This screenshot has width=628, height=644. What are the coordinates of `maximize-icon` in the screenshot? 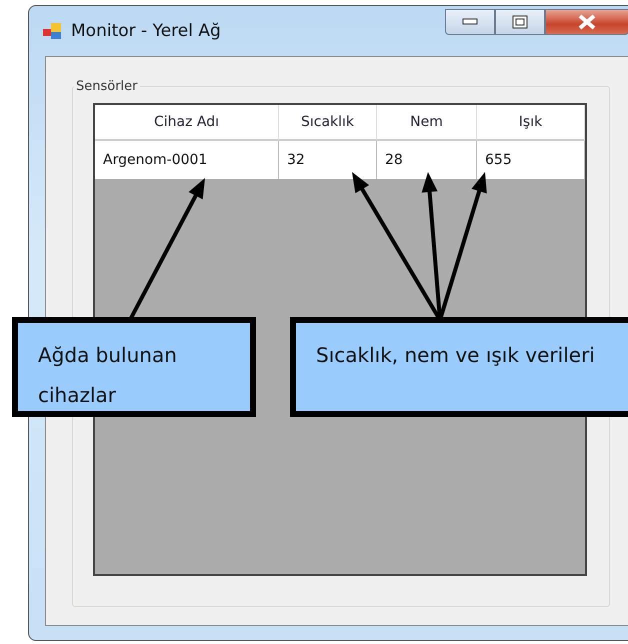 It's located at (520, 22).